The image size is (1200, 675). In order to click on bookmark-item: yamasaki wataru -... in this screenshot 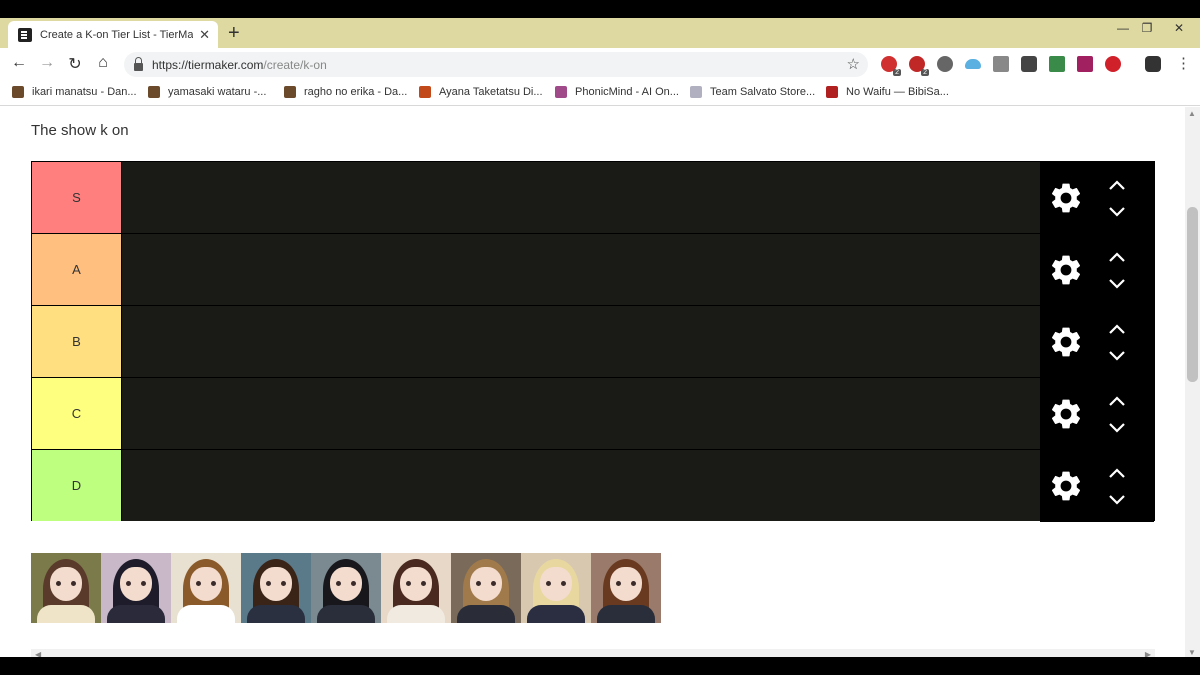, I will do `click(207, 92)`.